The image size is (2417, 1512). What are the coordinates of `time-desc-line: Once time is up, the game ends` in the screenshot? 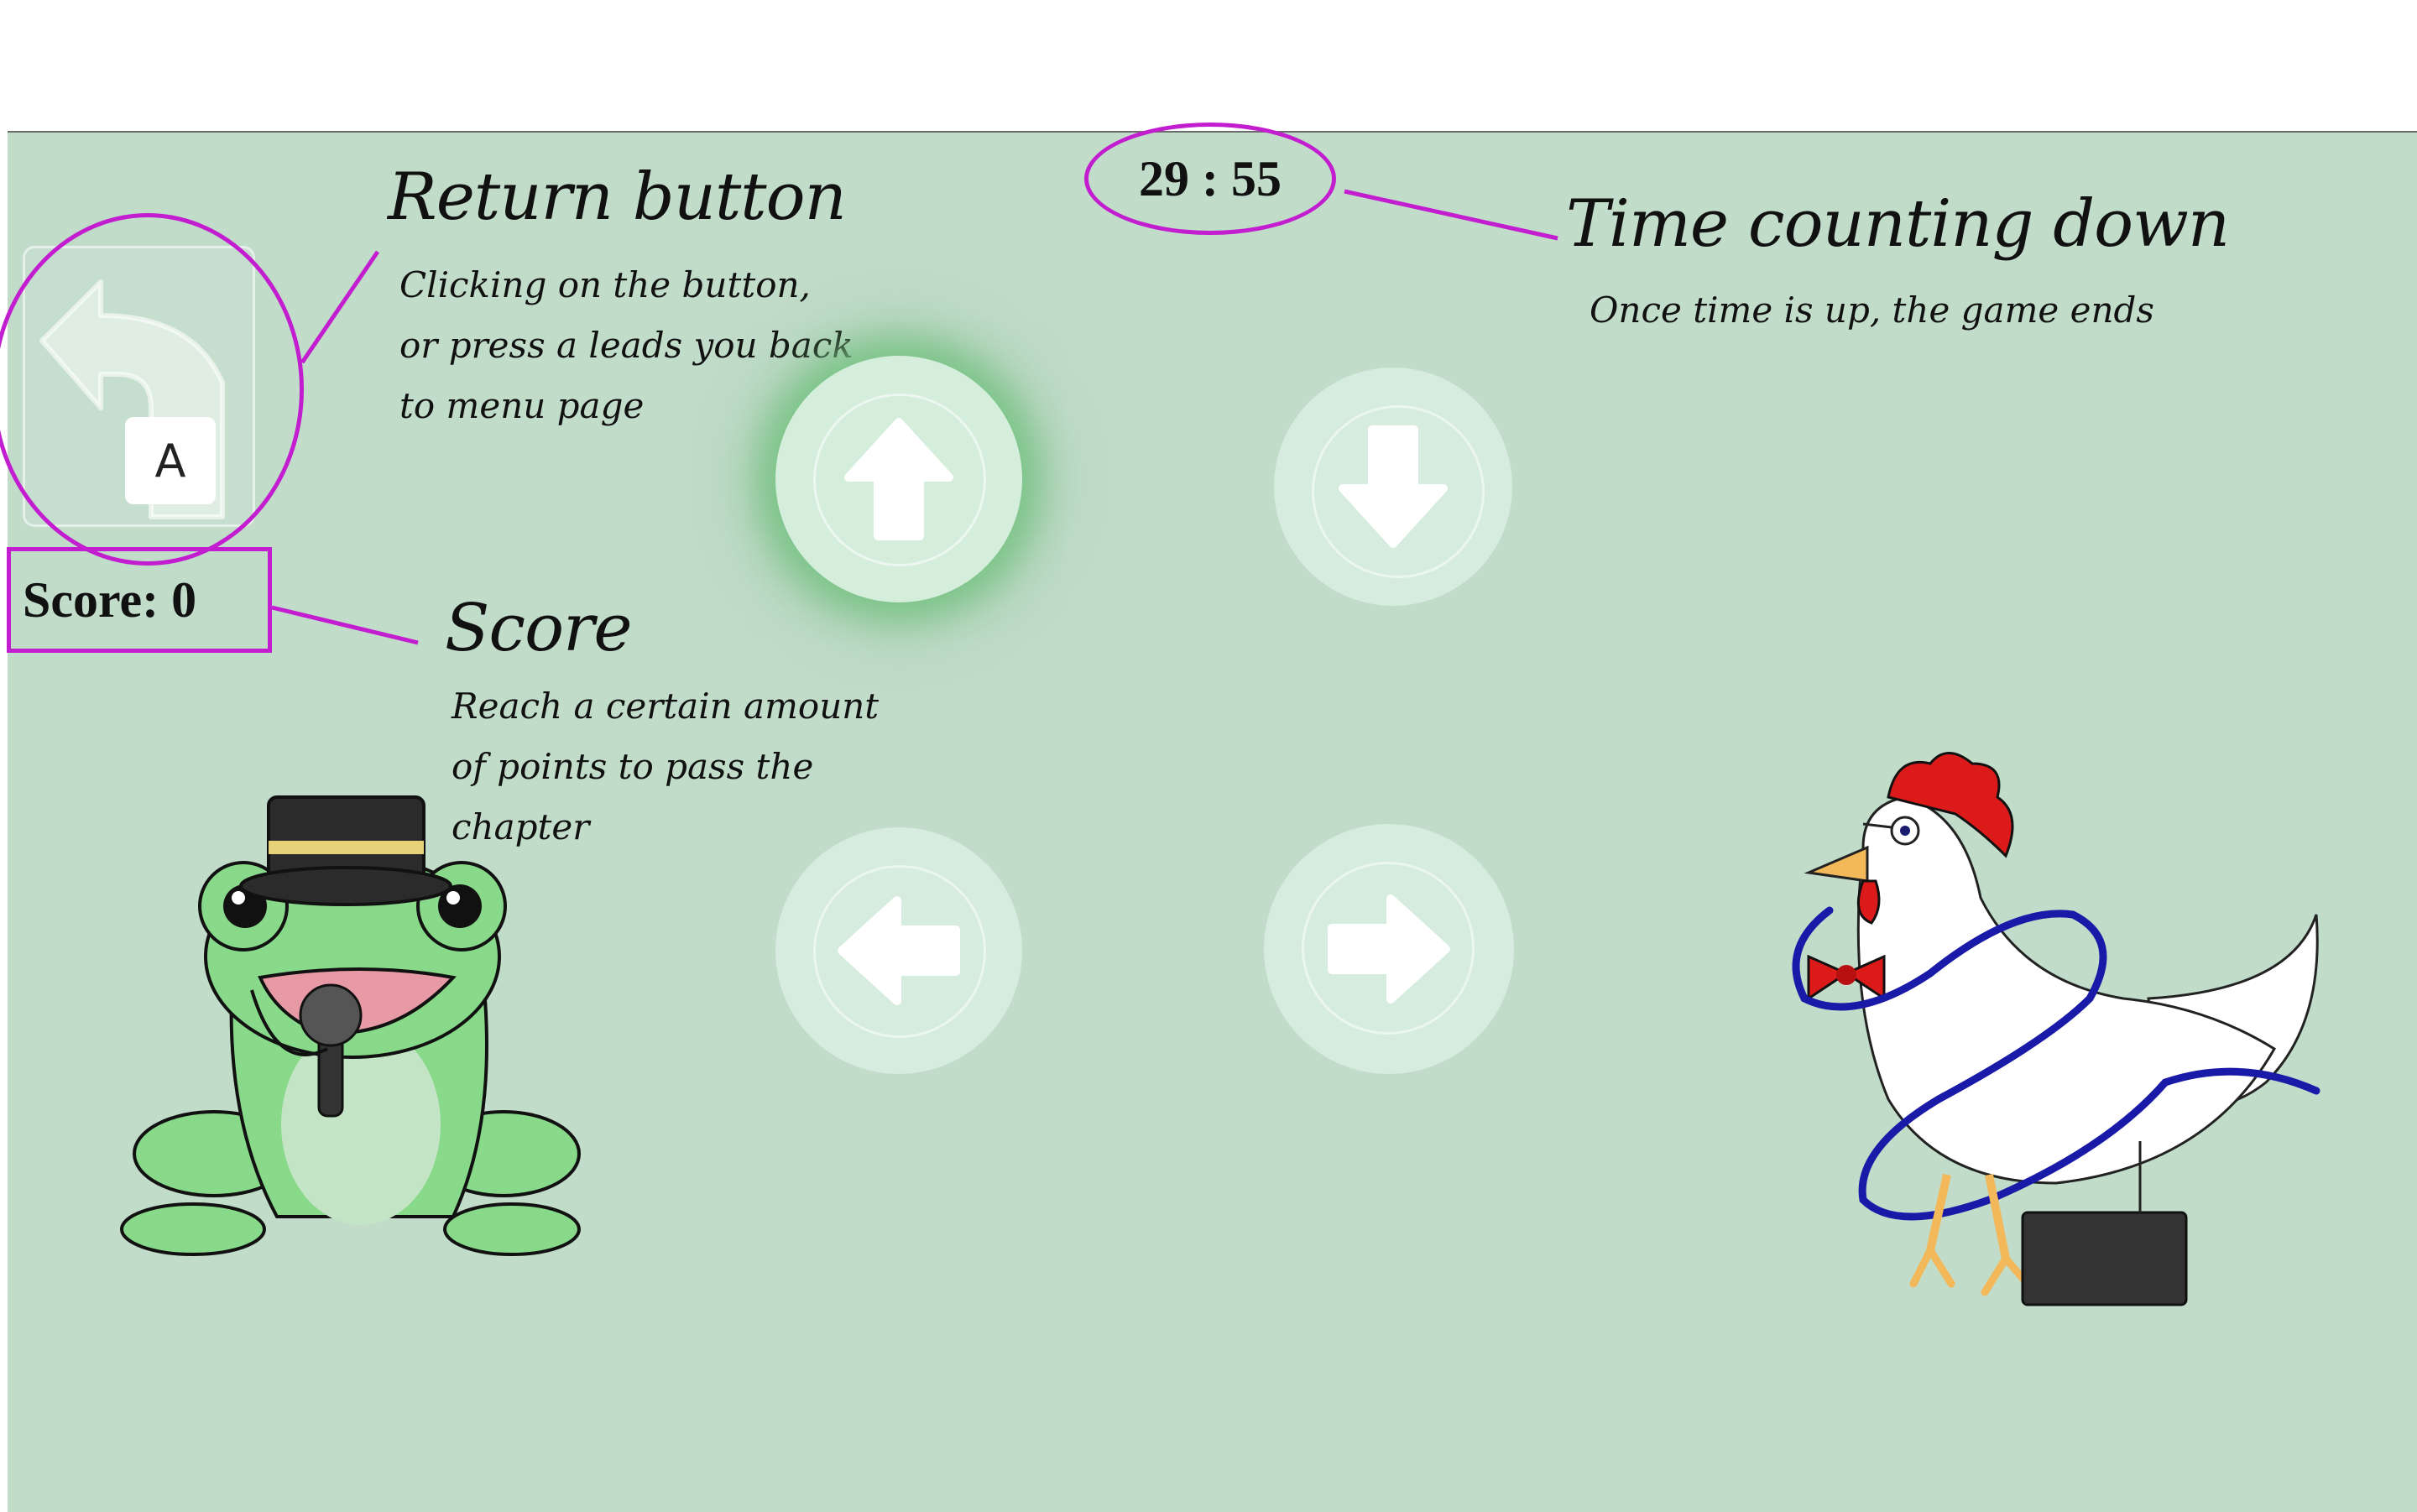 It's located at (1872, 310).